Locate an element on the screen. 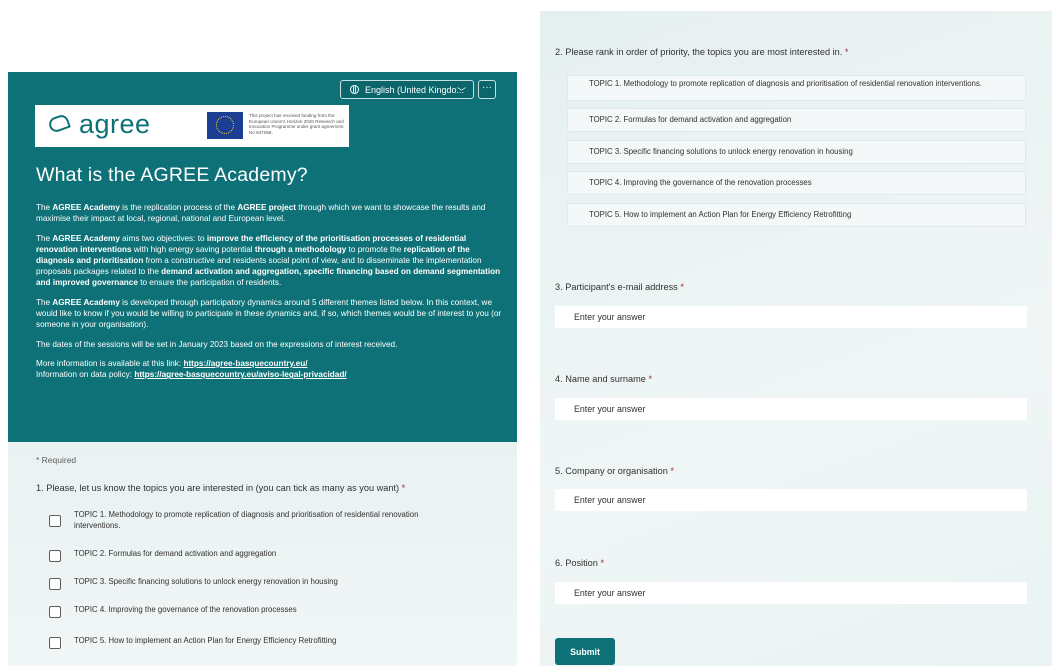 This screenshot has width=1052, height=666. text: with high energy saving potential is located at coordinates (193, 249).